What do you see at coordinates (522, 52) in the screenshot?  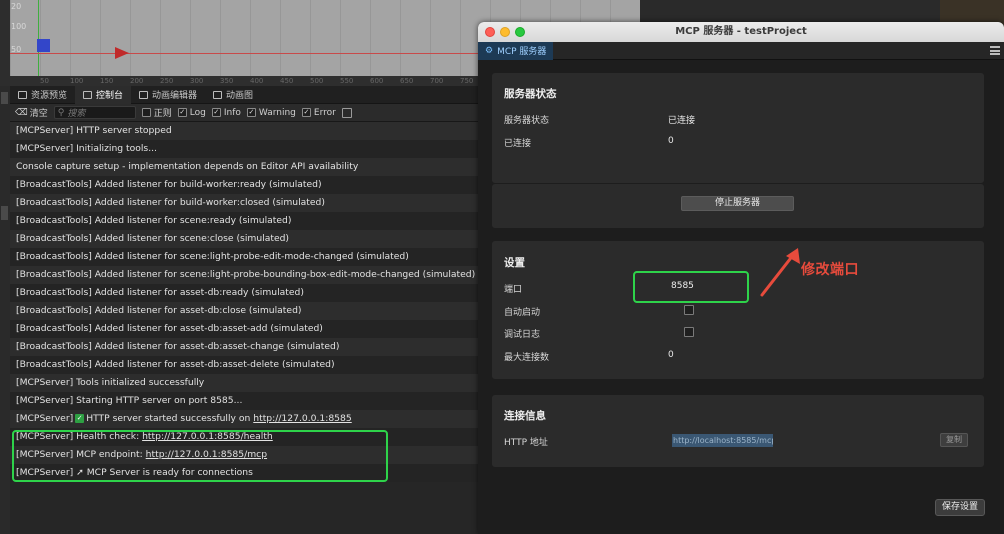 I see `tab-label: MCP 服务器` at bounding box center [522, 52].